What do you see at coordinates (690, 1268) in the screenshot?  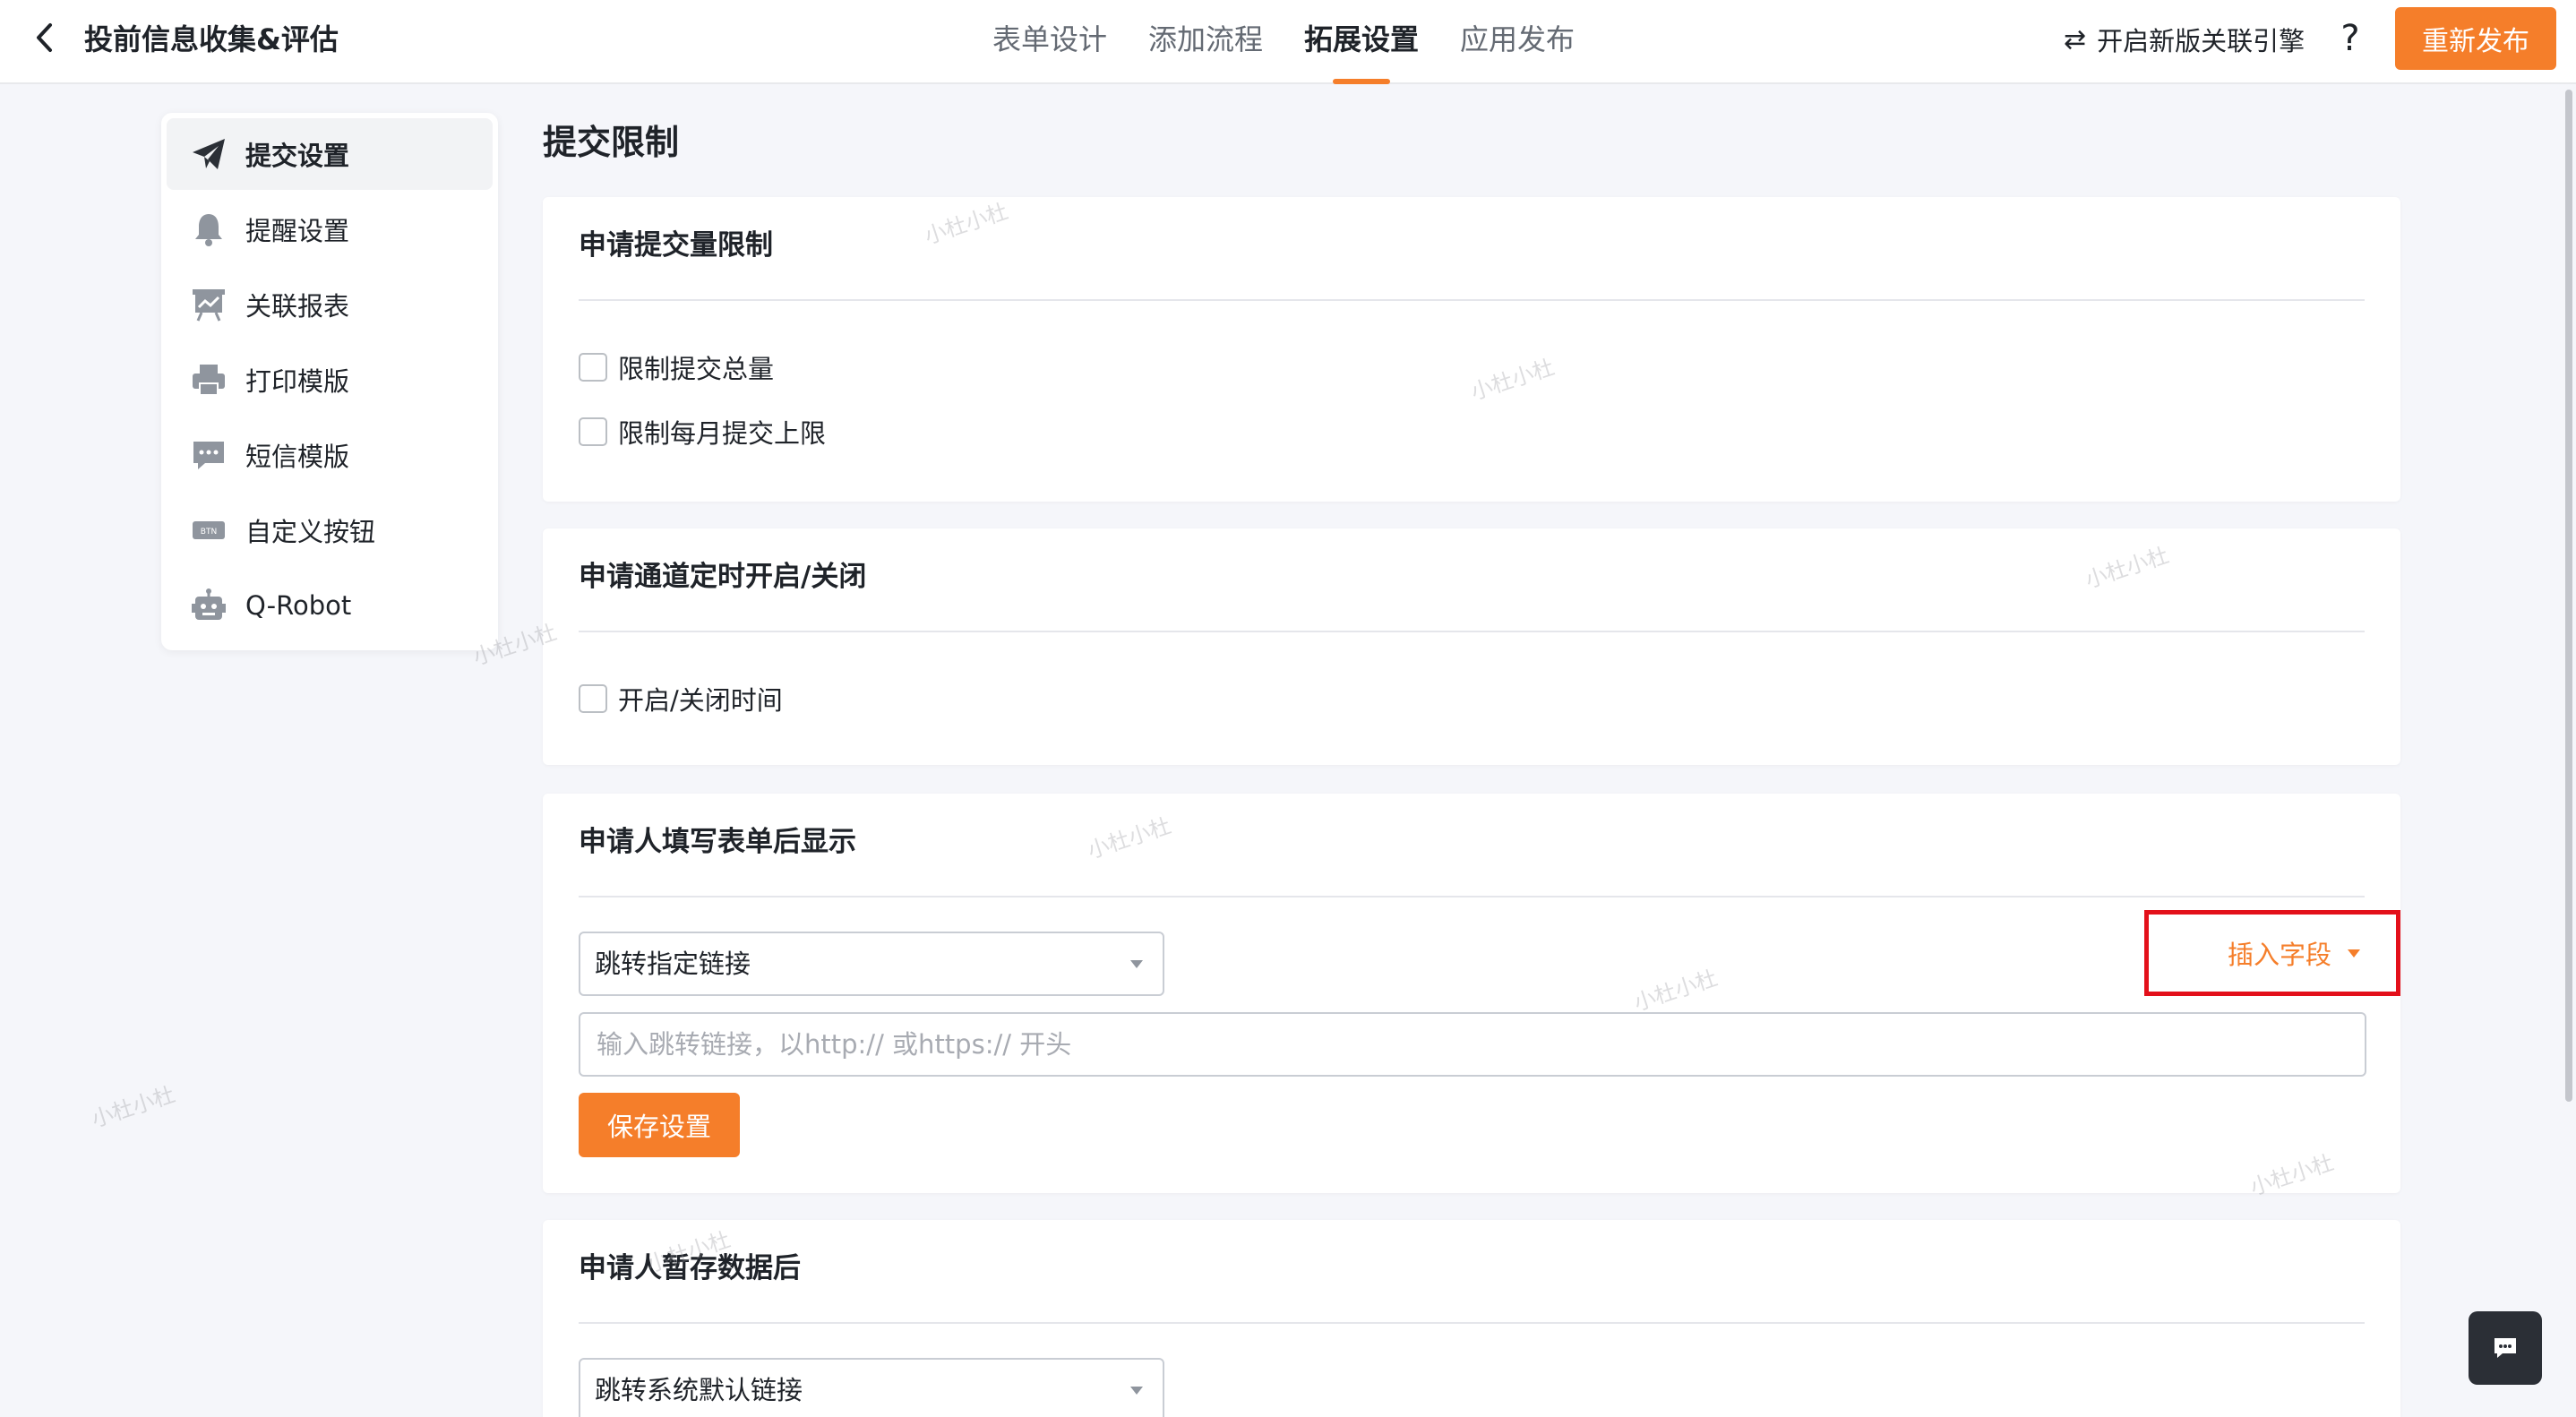 I see `card-title: 申请人暂存数据后` at bounding box center [690, 1268].